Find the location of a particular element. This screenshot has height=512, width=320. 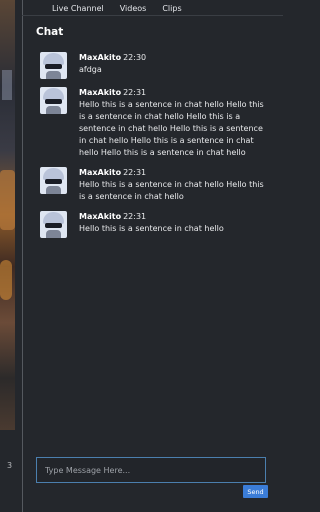

video-preview is located at coordinates (7, 215).